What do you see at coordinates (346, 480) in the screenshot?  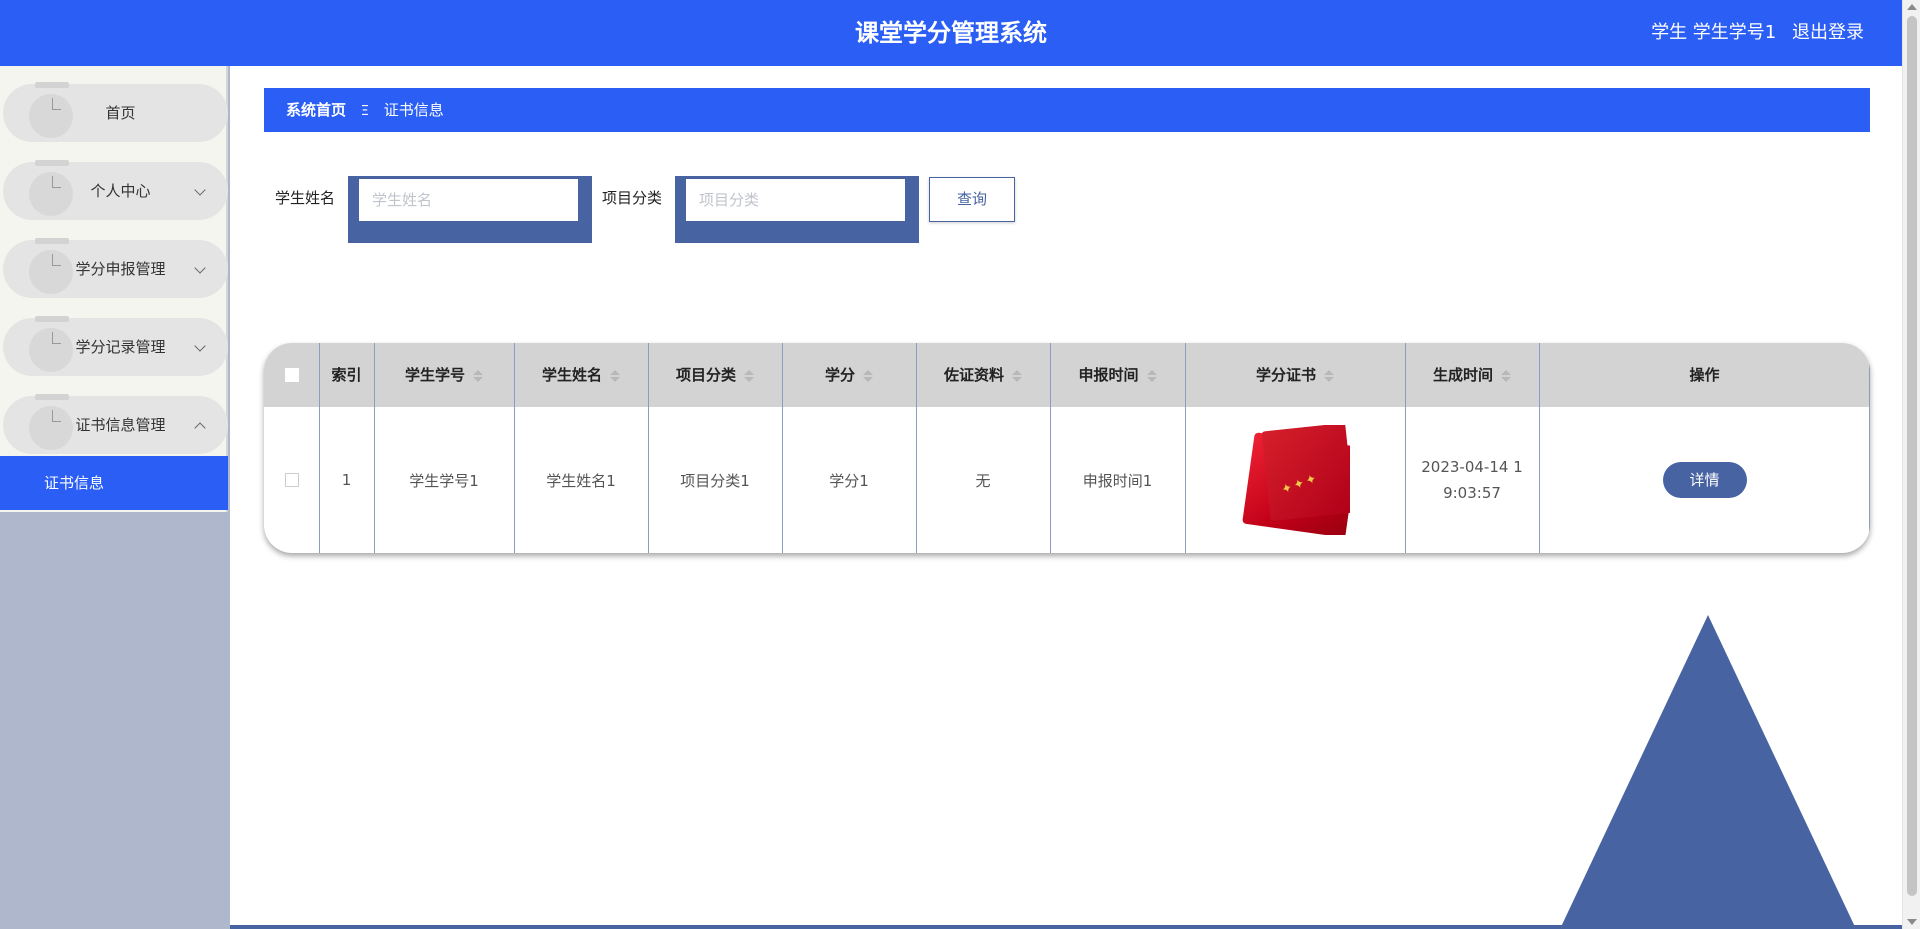 I see `cell-index: 1` at bounding box center [346, 480].